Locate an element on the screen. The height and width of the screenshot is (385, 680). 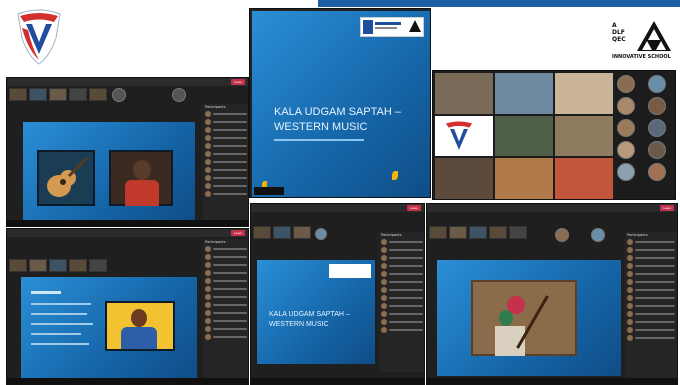
title-slide-screenshot: KALA UDGAM SAPTAH – WESTERN MUSIC is located at coordinates (340, 103).